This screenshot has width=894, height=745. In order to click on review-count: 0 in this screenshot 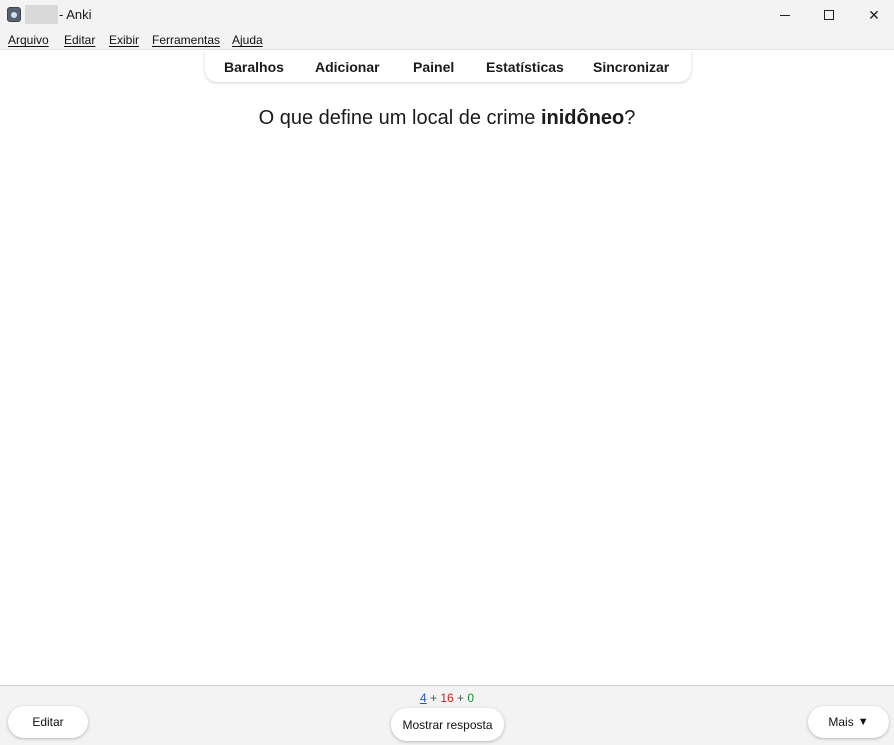, I will do `click(471, 698)`.